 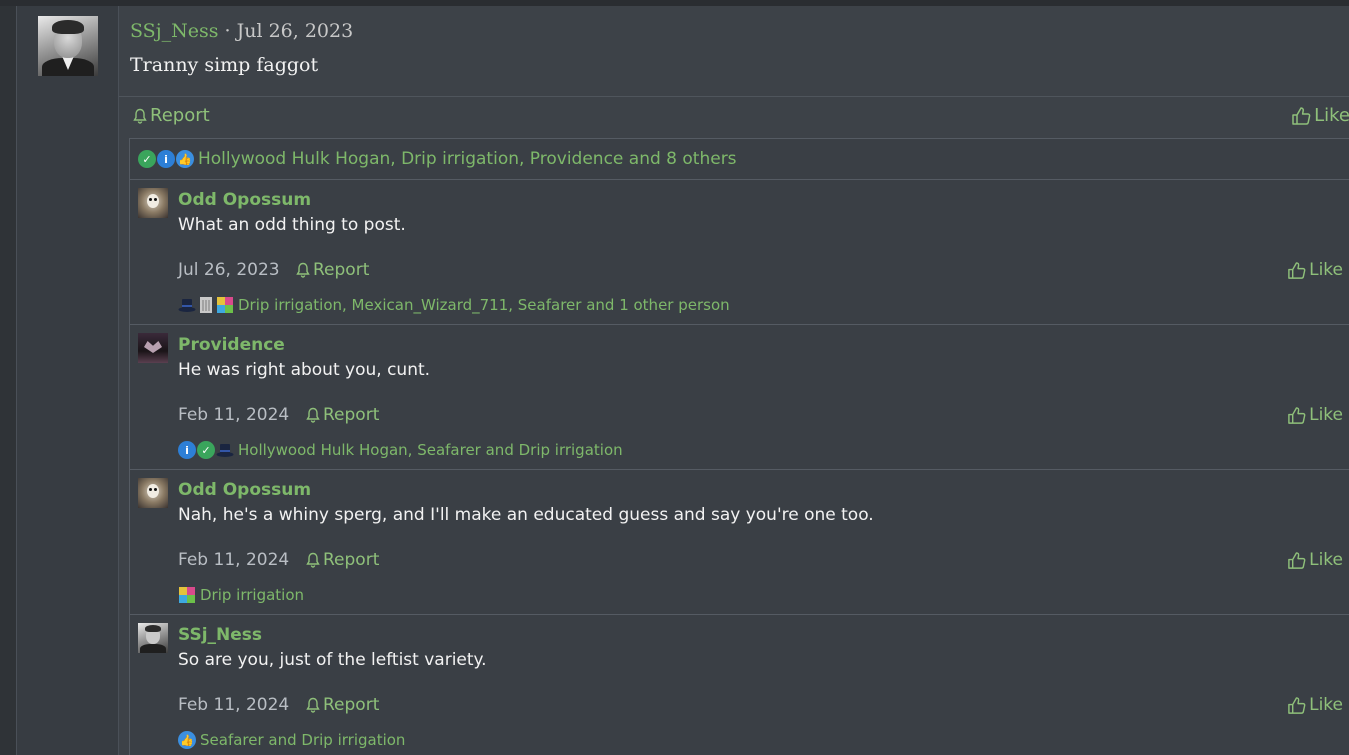 What do you see at coordinates (252, 595) in the screenshot?
I see `reactions-text: Drip irrigation` at bounding box center [252, 595].